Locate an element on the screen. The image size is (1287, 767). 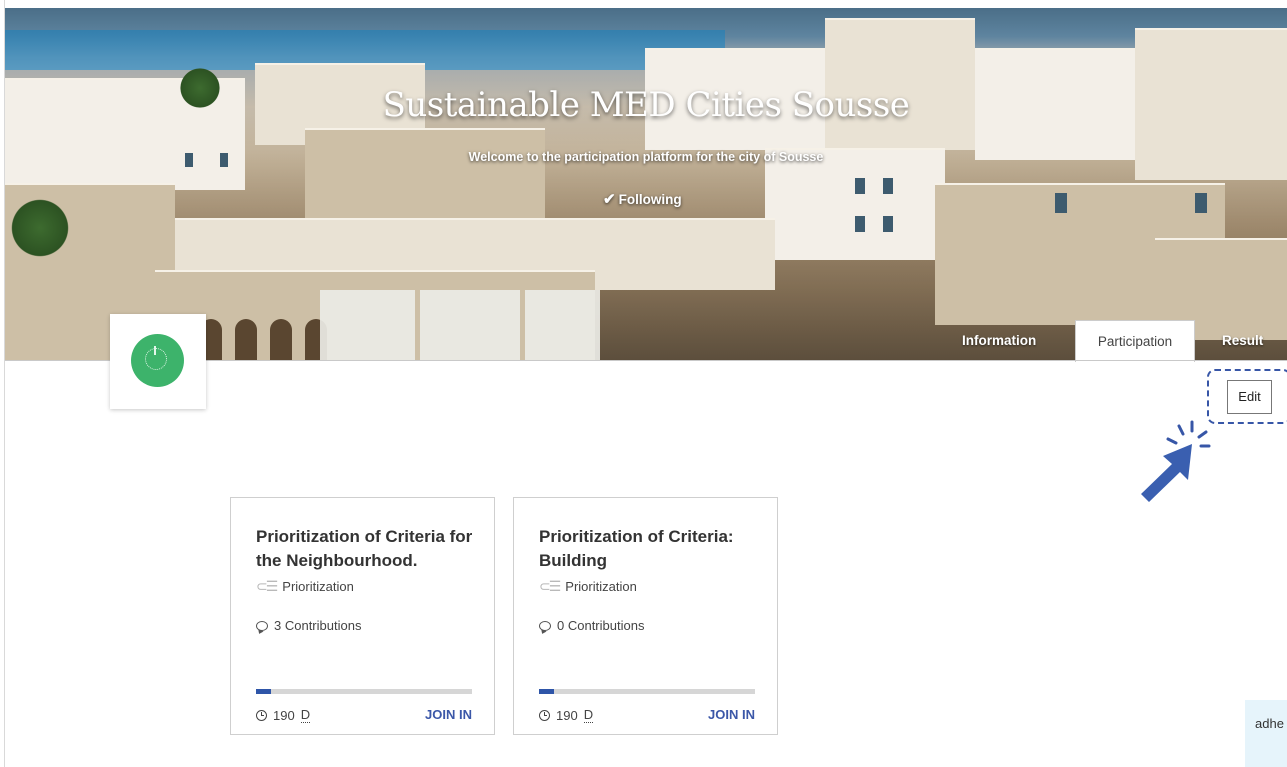
power-icon is located at coordinates (156, 358).